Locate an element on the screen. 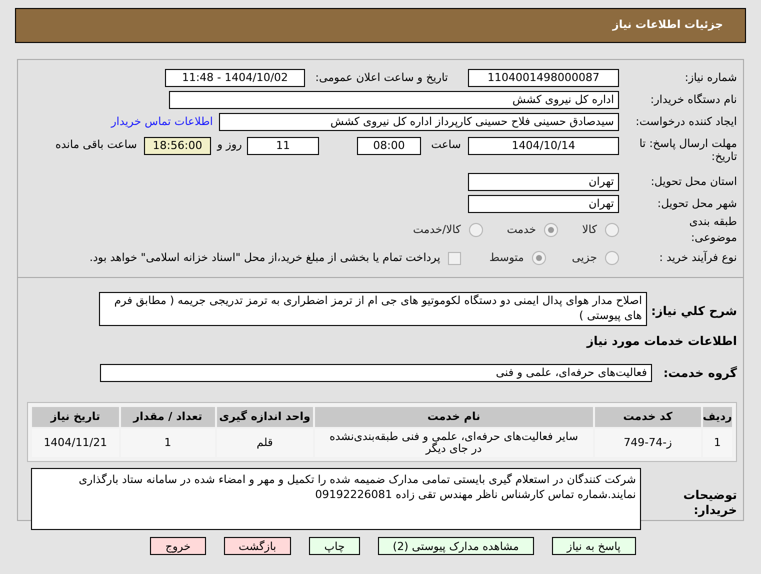  field-label: استان محل تحویل: is located at coordinates (693, 182).